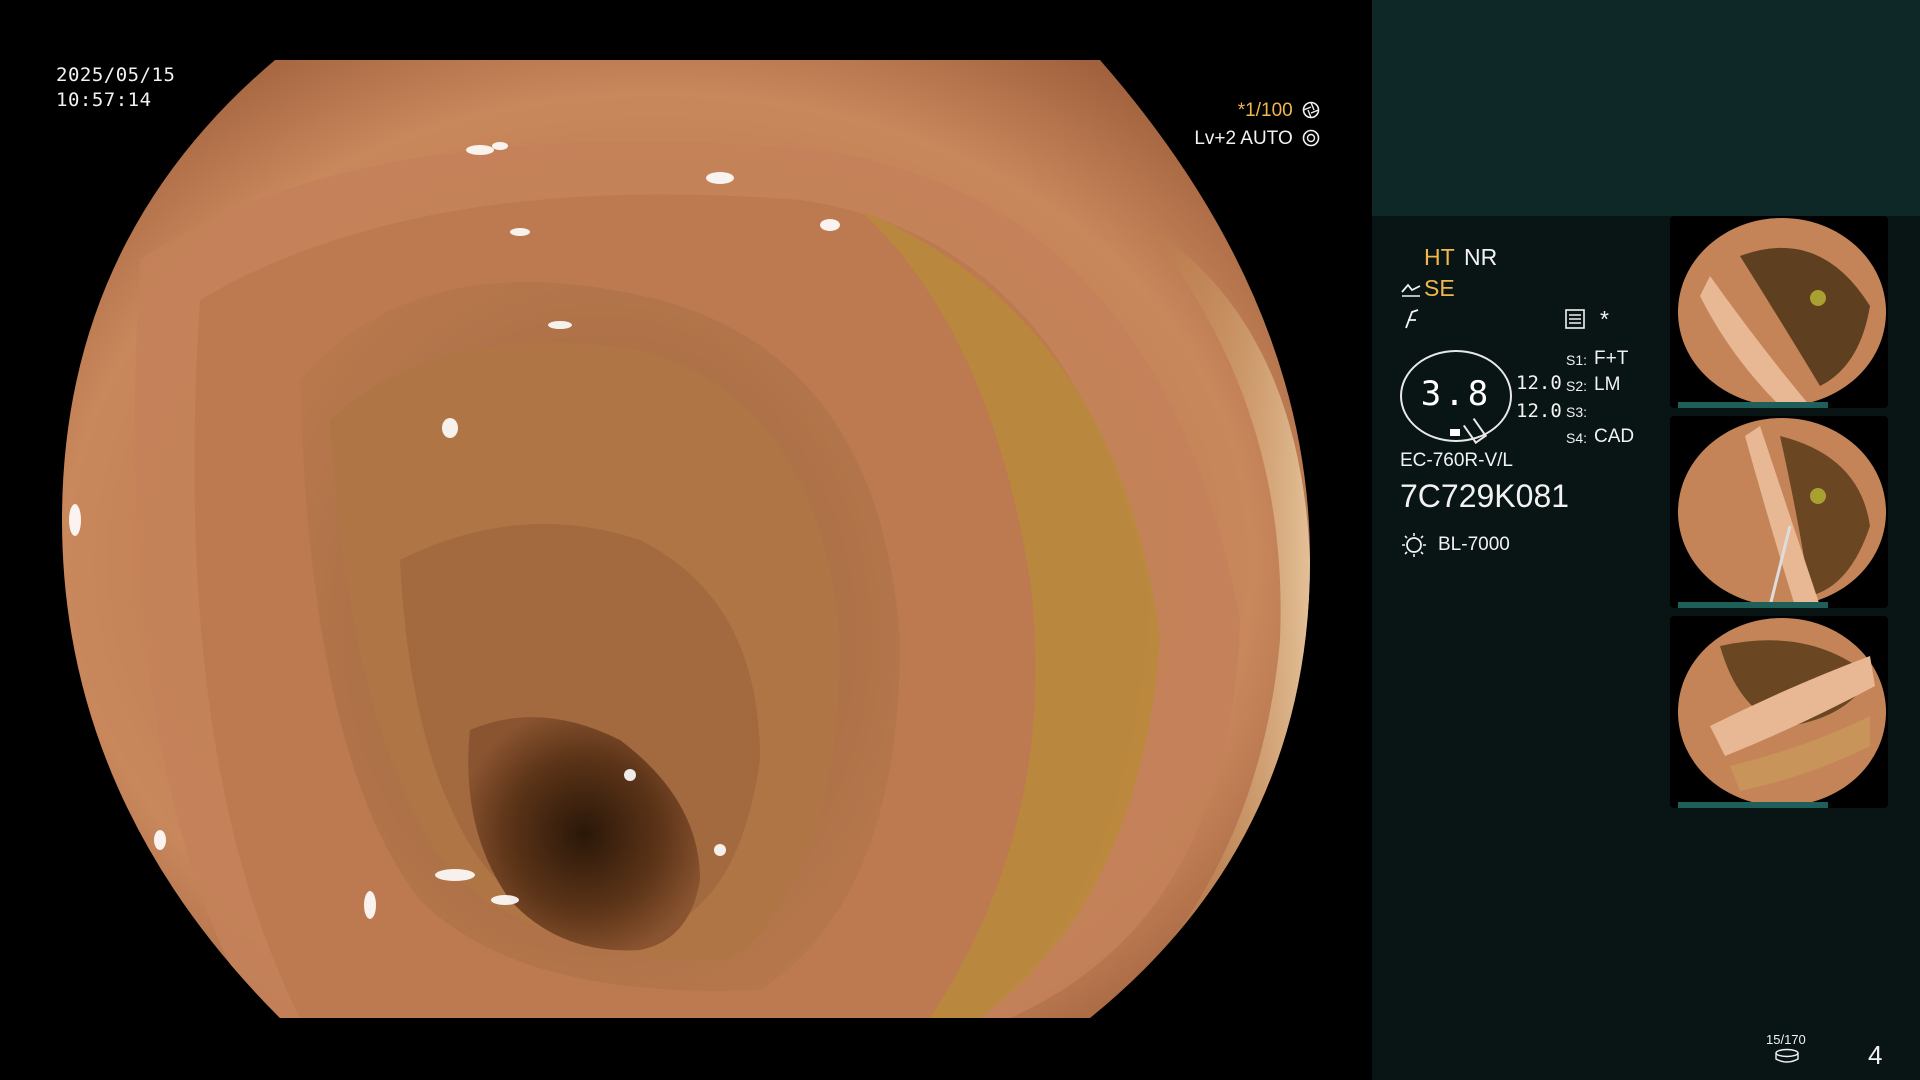 The height and width of the screenshot is (1080, 1920). I want to click on zoom-indicator: 3.8, so click(1456, 397).